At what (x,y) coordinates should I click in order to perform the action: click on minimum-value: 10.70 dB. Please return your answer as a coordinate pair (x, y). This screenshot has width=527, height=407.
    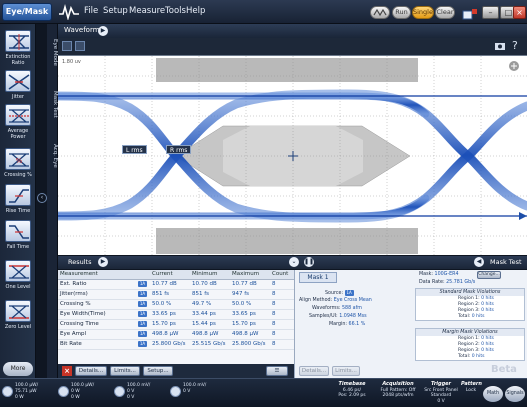
    Looking at the image, I should click on (210, 284).